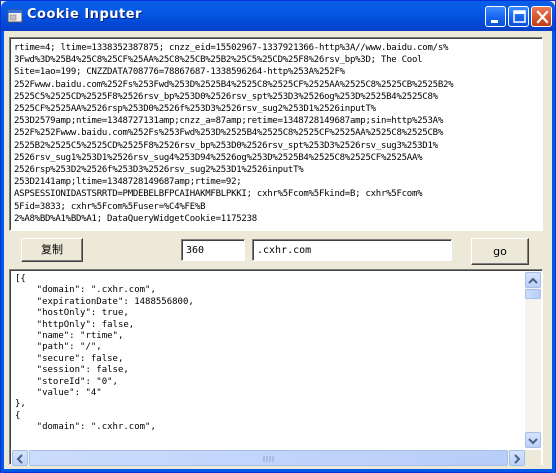 Image resolution: width=556 pixels, height=473 pixels. I want to click on expiry-days-input: 360, so click(213, 250).